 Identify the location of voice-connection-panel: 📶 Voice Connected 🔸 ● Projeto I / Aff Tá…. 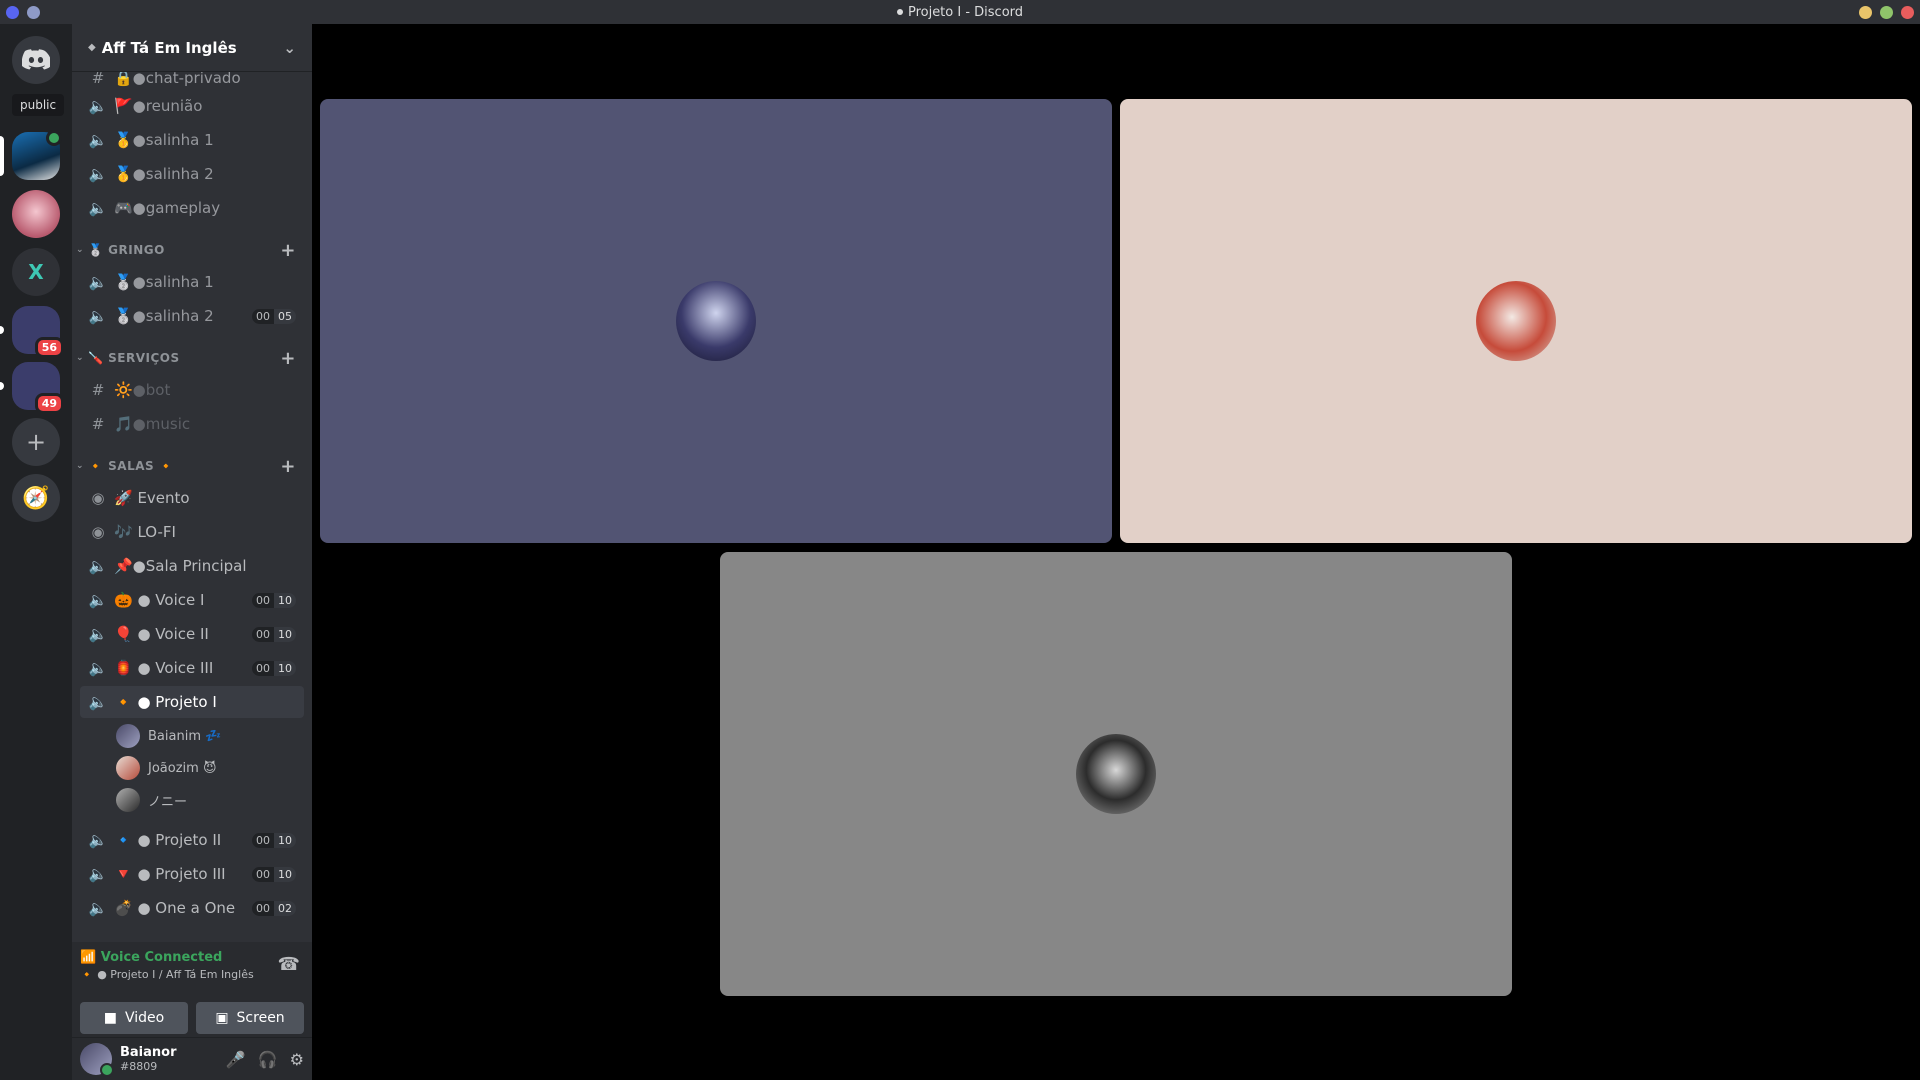
(192, 990).